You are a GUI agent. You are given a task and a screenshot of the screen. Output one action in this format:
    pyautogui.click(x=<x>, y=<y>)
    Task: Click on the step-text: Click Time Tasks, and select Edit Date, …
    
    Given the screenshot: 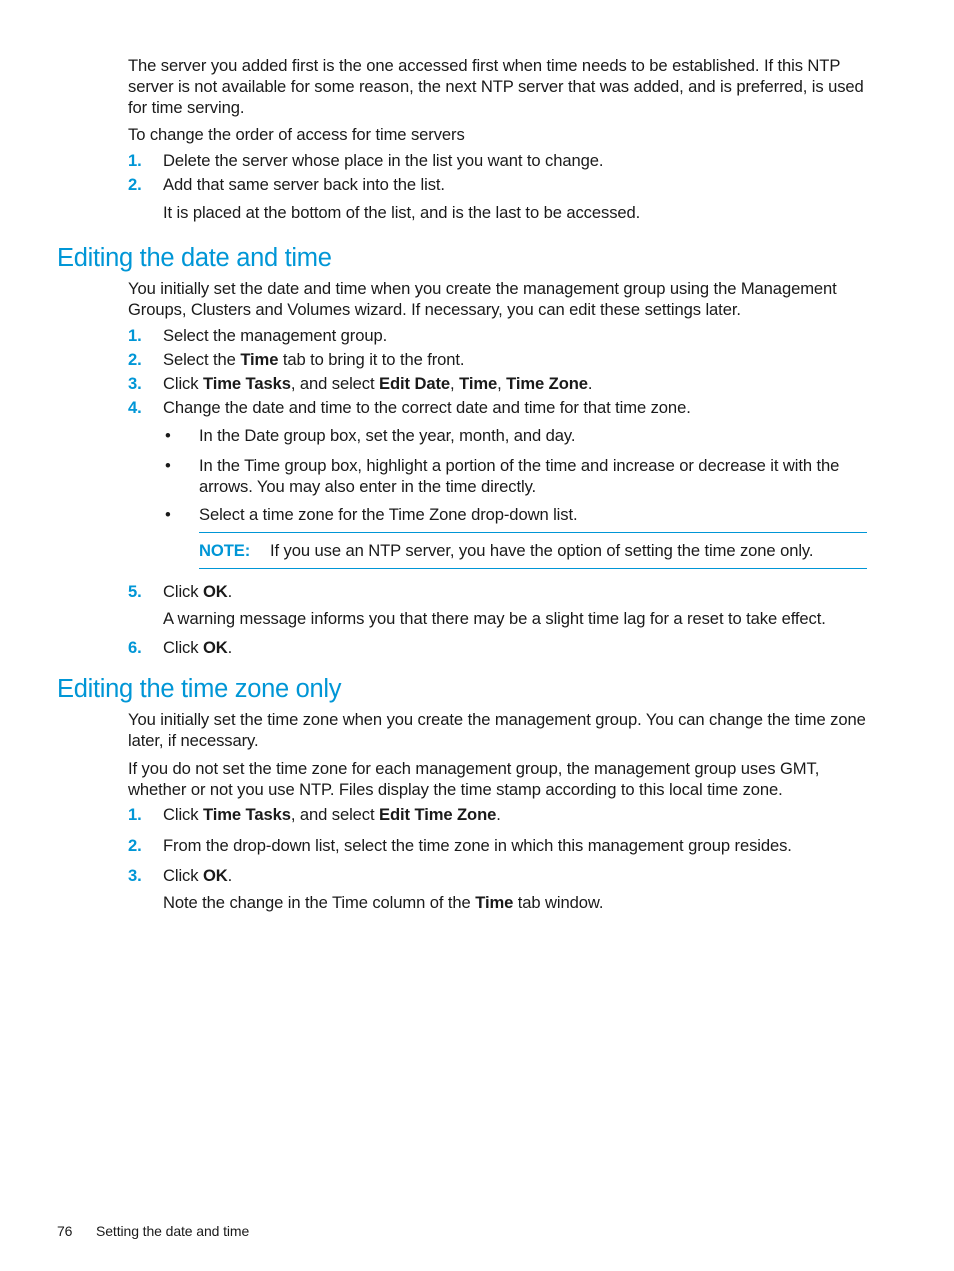 What is the action you would take?
    pyautogui.click(x=516, y=383)
    